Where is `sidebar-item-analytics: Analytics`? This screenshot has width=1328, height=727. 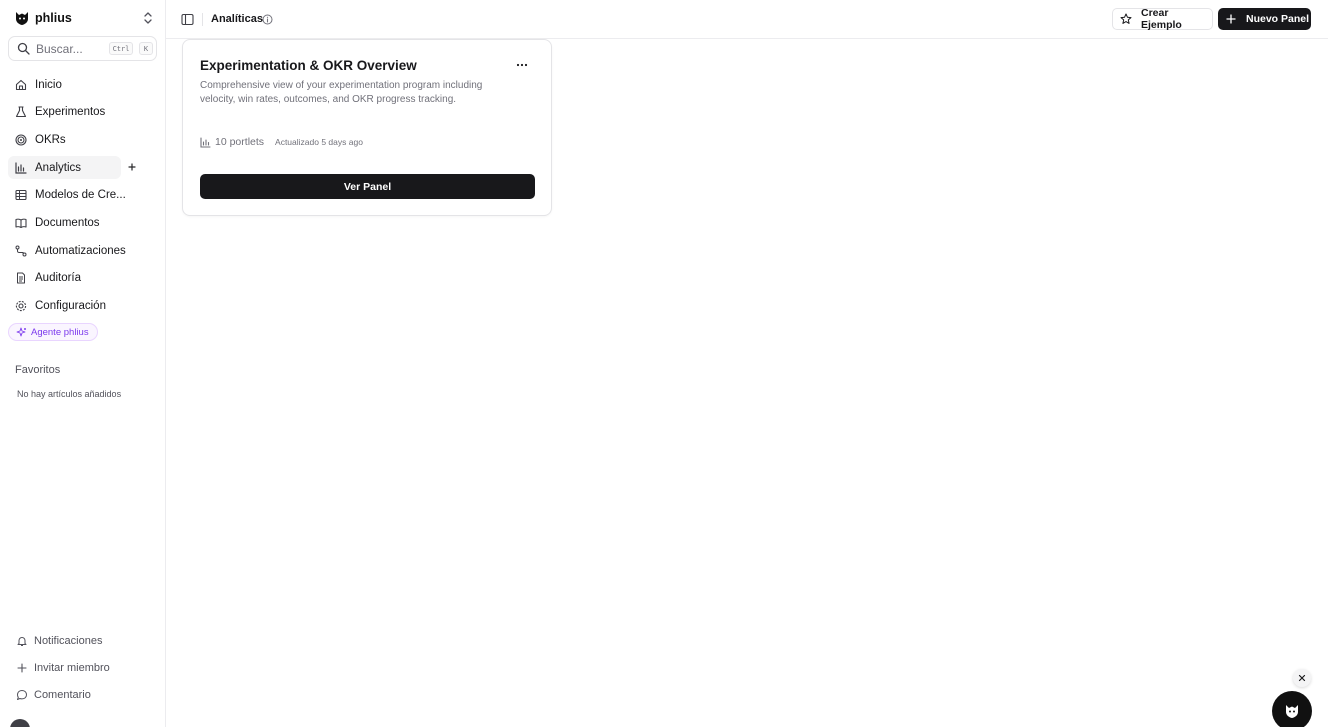 sidebar-item-analytics: Analytics is located at coordinates (72, 168).